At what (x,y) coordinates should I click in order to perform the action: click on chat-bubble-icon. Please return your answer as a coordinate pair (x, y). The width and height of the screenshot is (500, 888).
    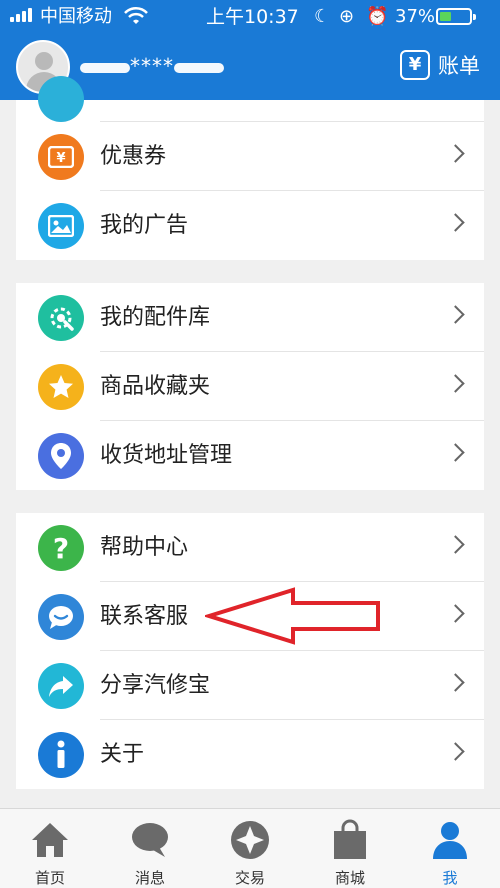
    Looking at the image, I should click on (61, 617).